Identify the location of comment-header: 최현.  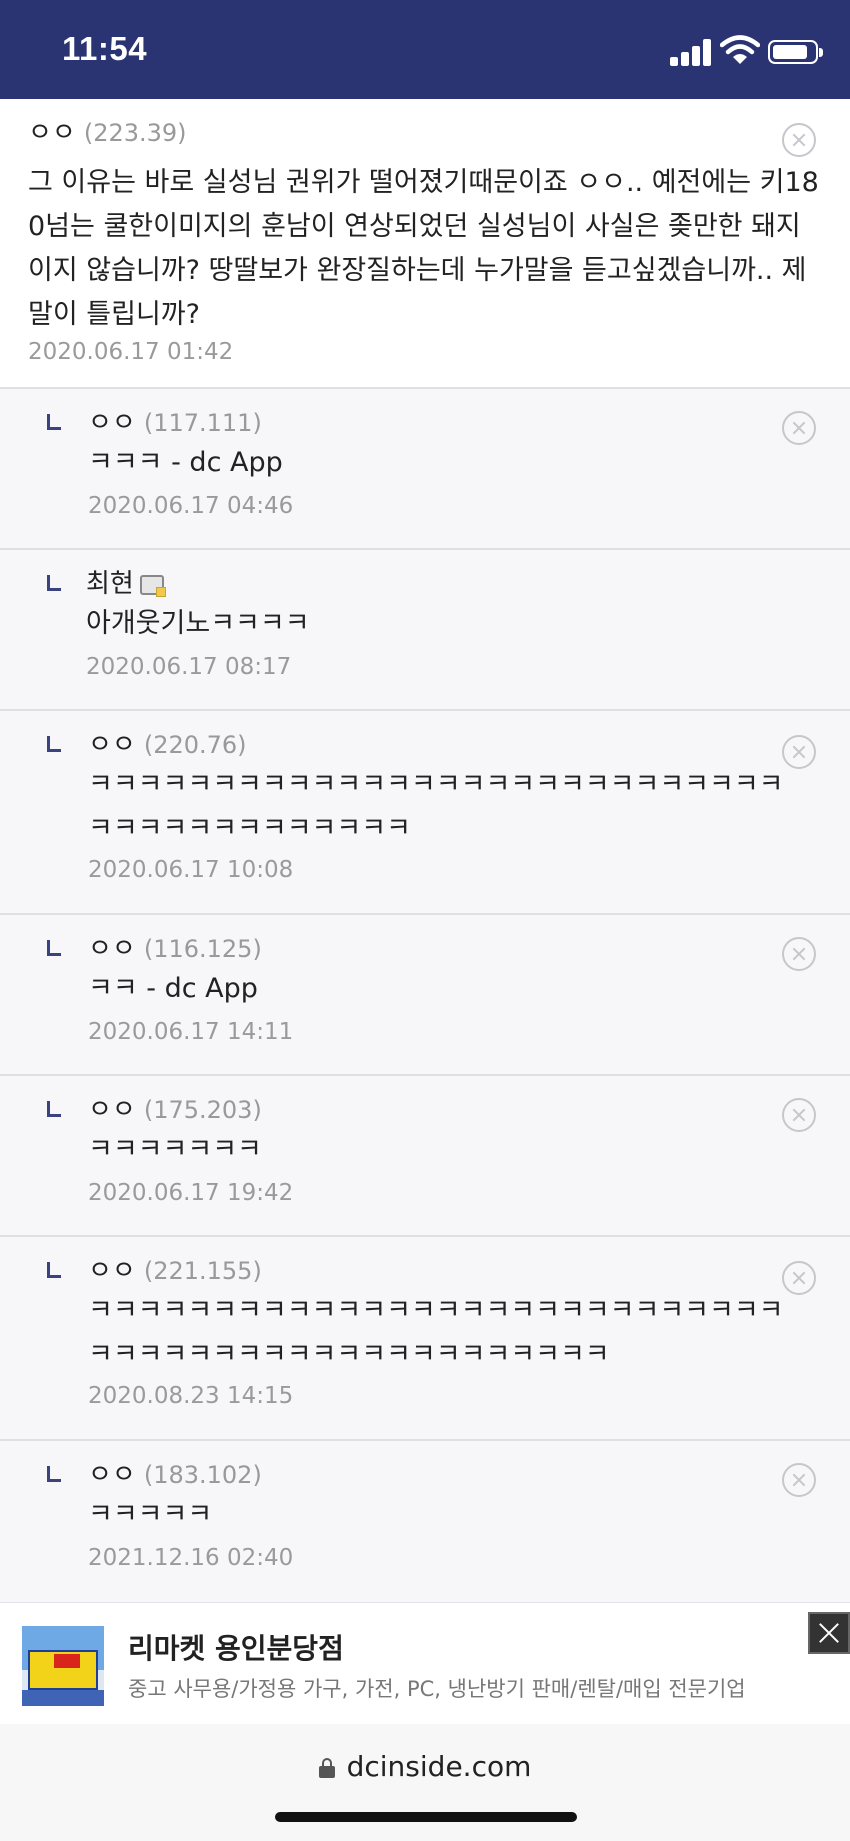
(126, 584).